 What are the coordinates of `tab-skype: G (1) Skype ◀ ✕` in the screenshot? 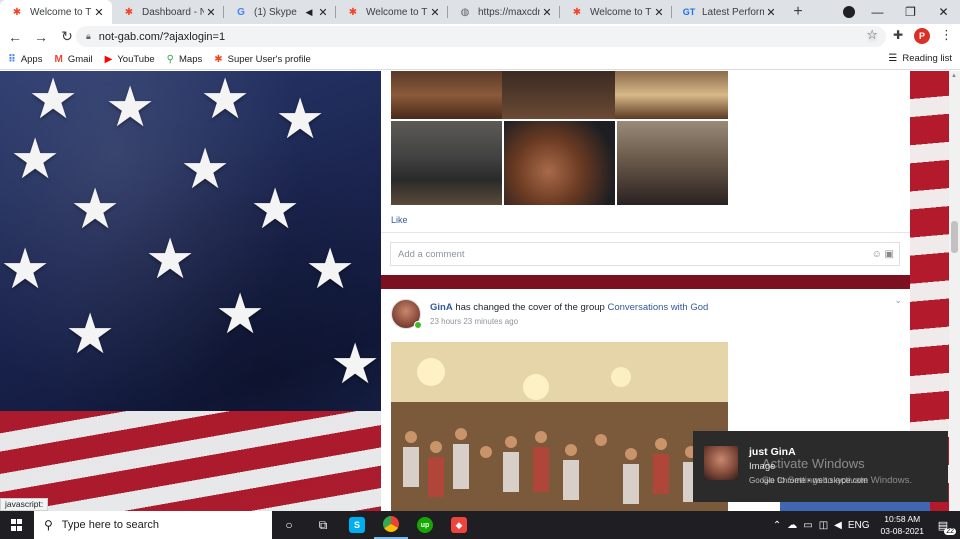 It's located at (280, 12).